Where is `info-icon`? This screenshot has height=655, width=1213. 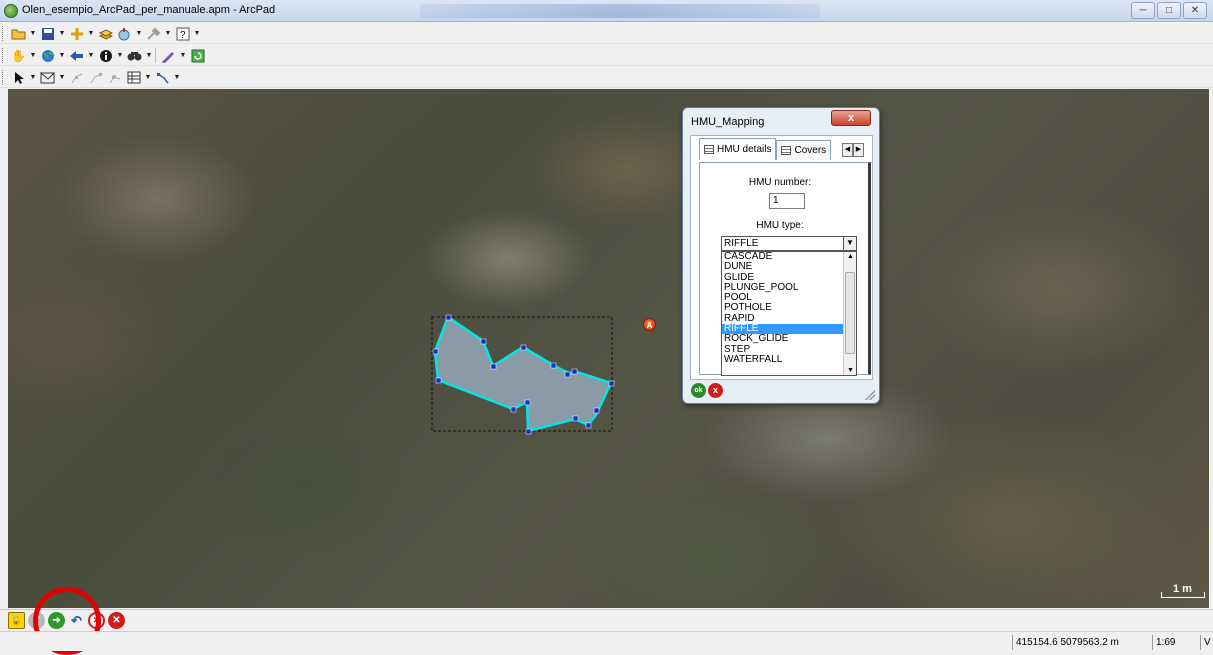
info-icon is located at coordinates (105, 55).